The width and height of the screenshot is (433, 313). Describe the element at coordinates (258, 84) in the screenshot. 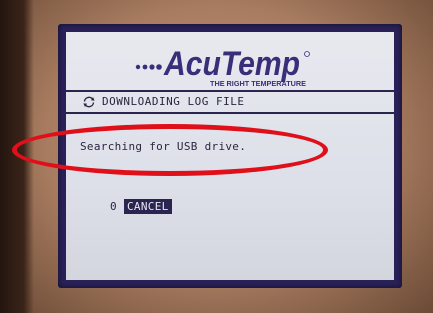

I see `brand-tagline: THE RIGHT TEMPERATURE` at that location.